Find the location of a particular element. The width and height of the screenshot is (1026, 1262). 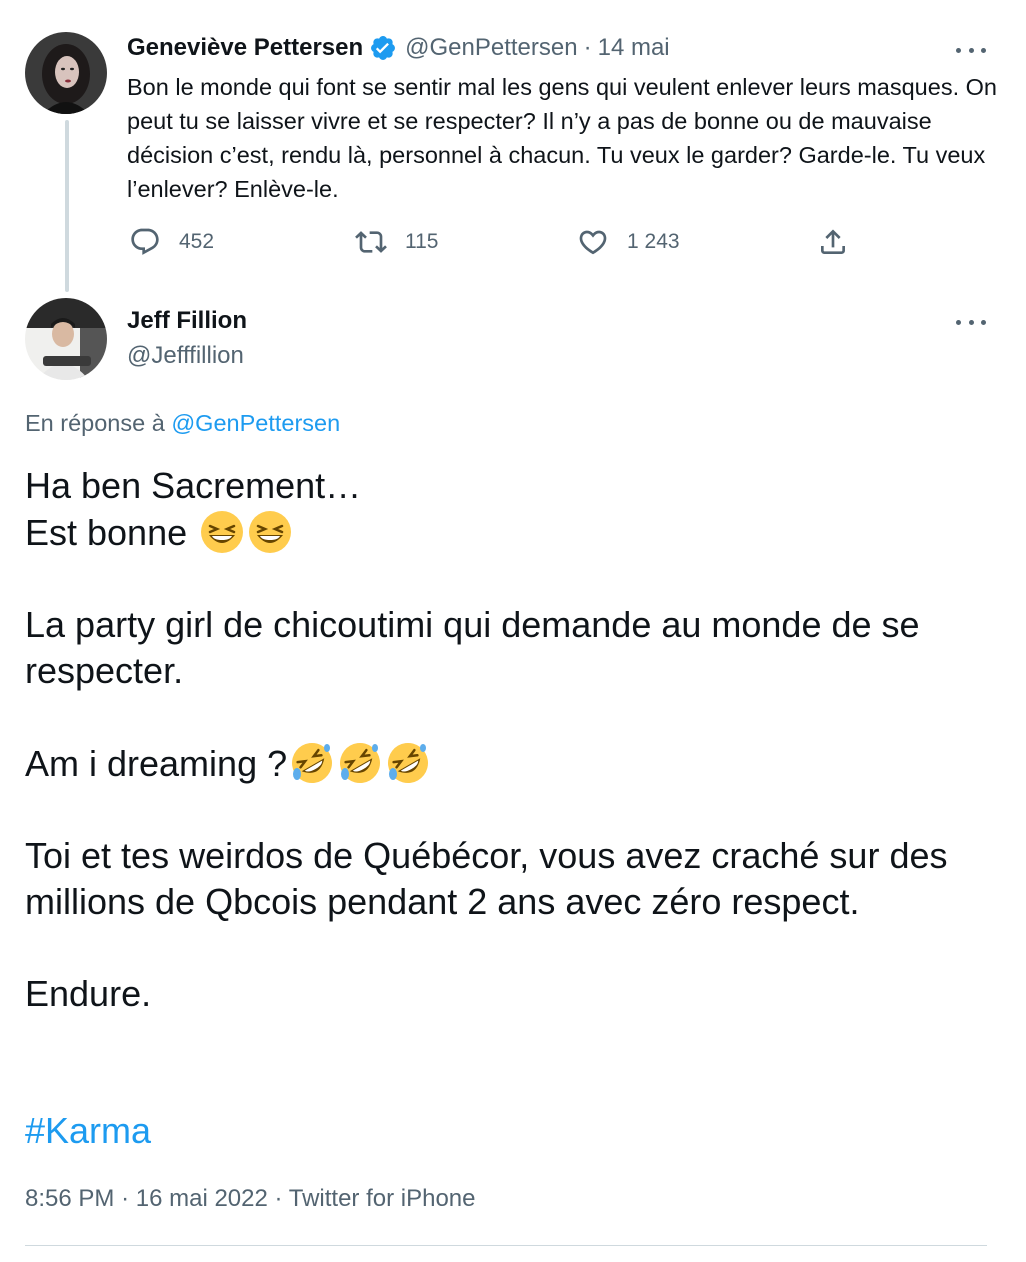

like-button: 1 243 is located at coordinates (628, 242).